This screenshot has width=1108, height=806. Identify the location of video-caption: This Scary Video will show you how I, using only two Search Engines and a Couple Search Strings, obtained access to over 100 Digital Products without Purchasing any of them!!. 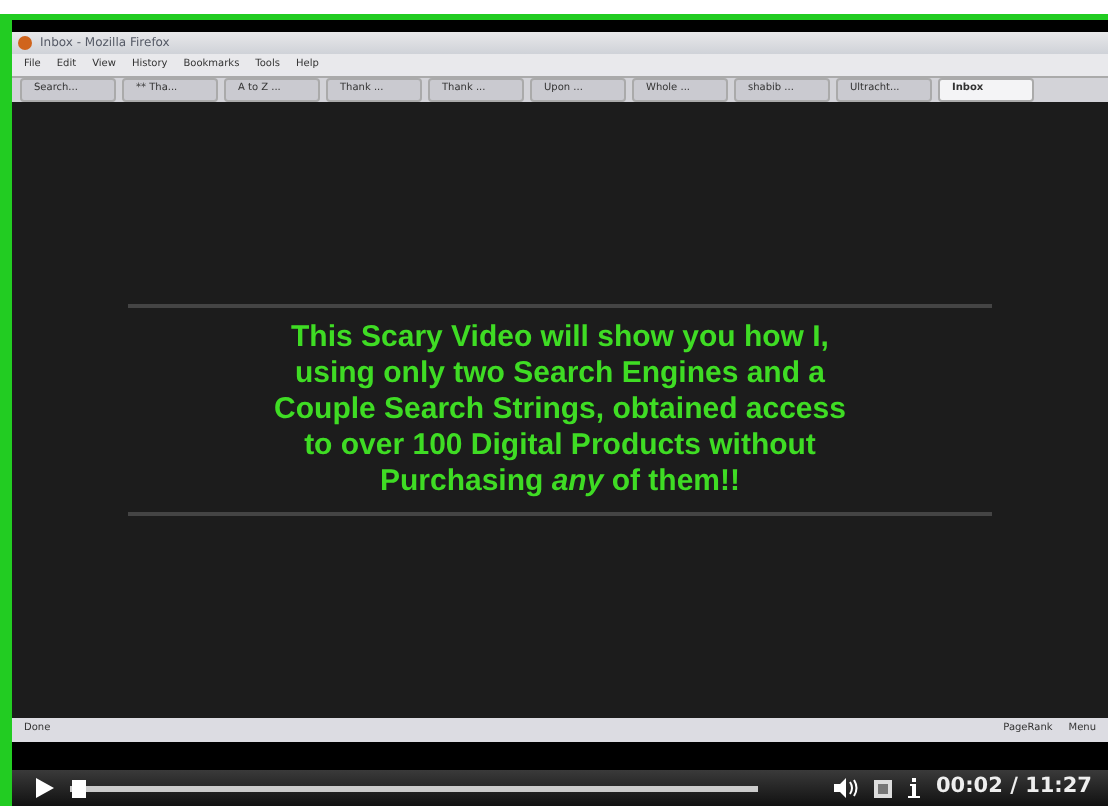
(560, 410).